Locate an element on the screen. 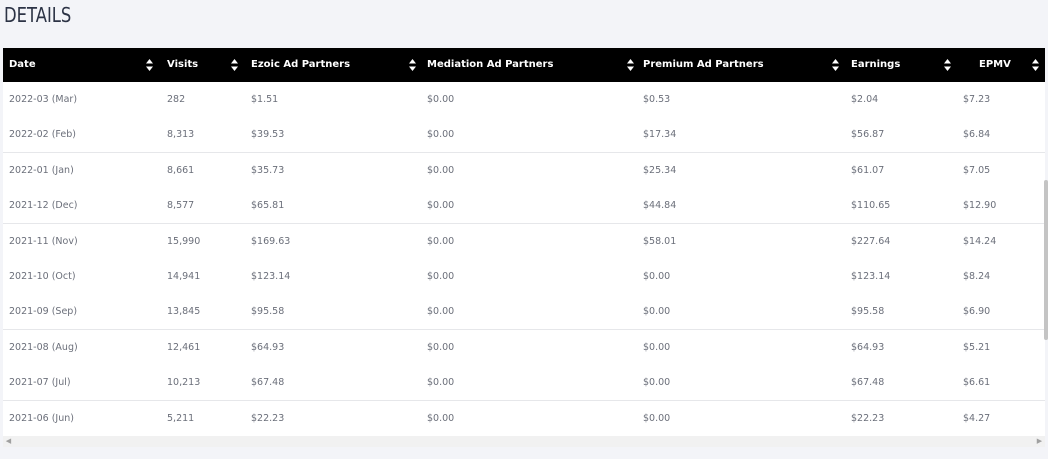  cell-epmv: $4.27 is located at coordinates (977, 418).